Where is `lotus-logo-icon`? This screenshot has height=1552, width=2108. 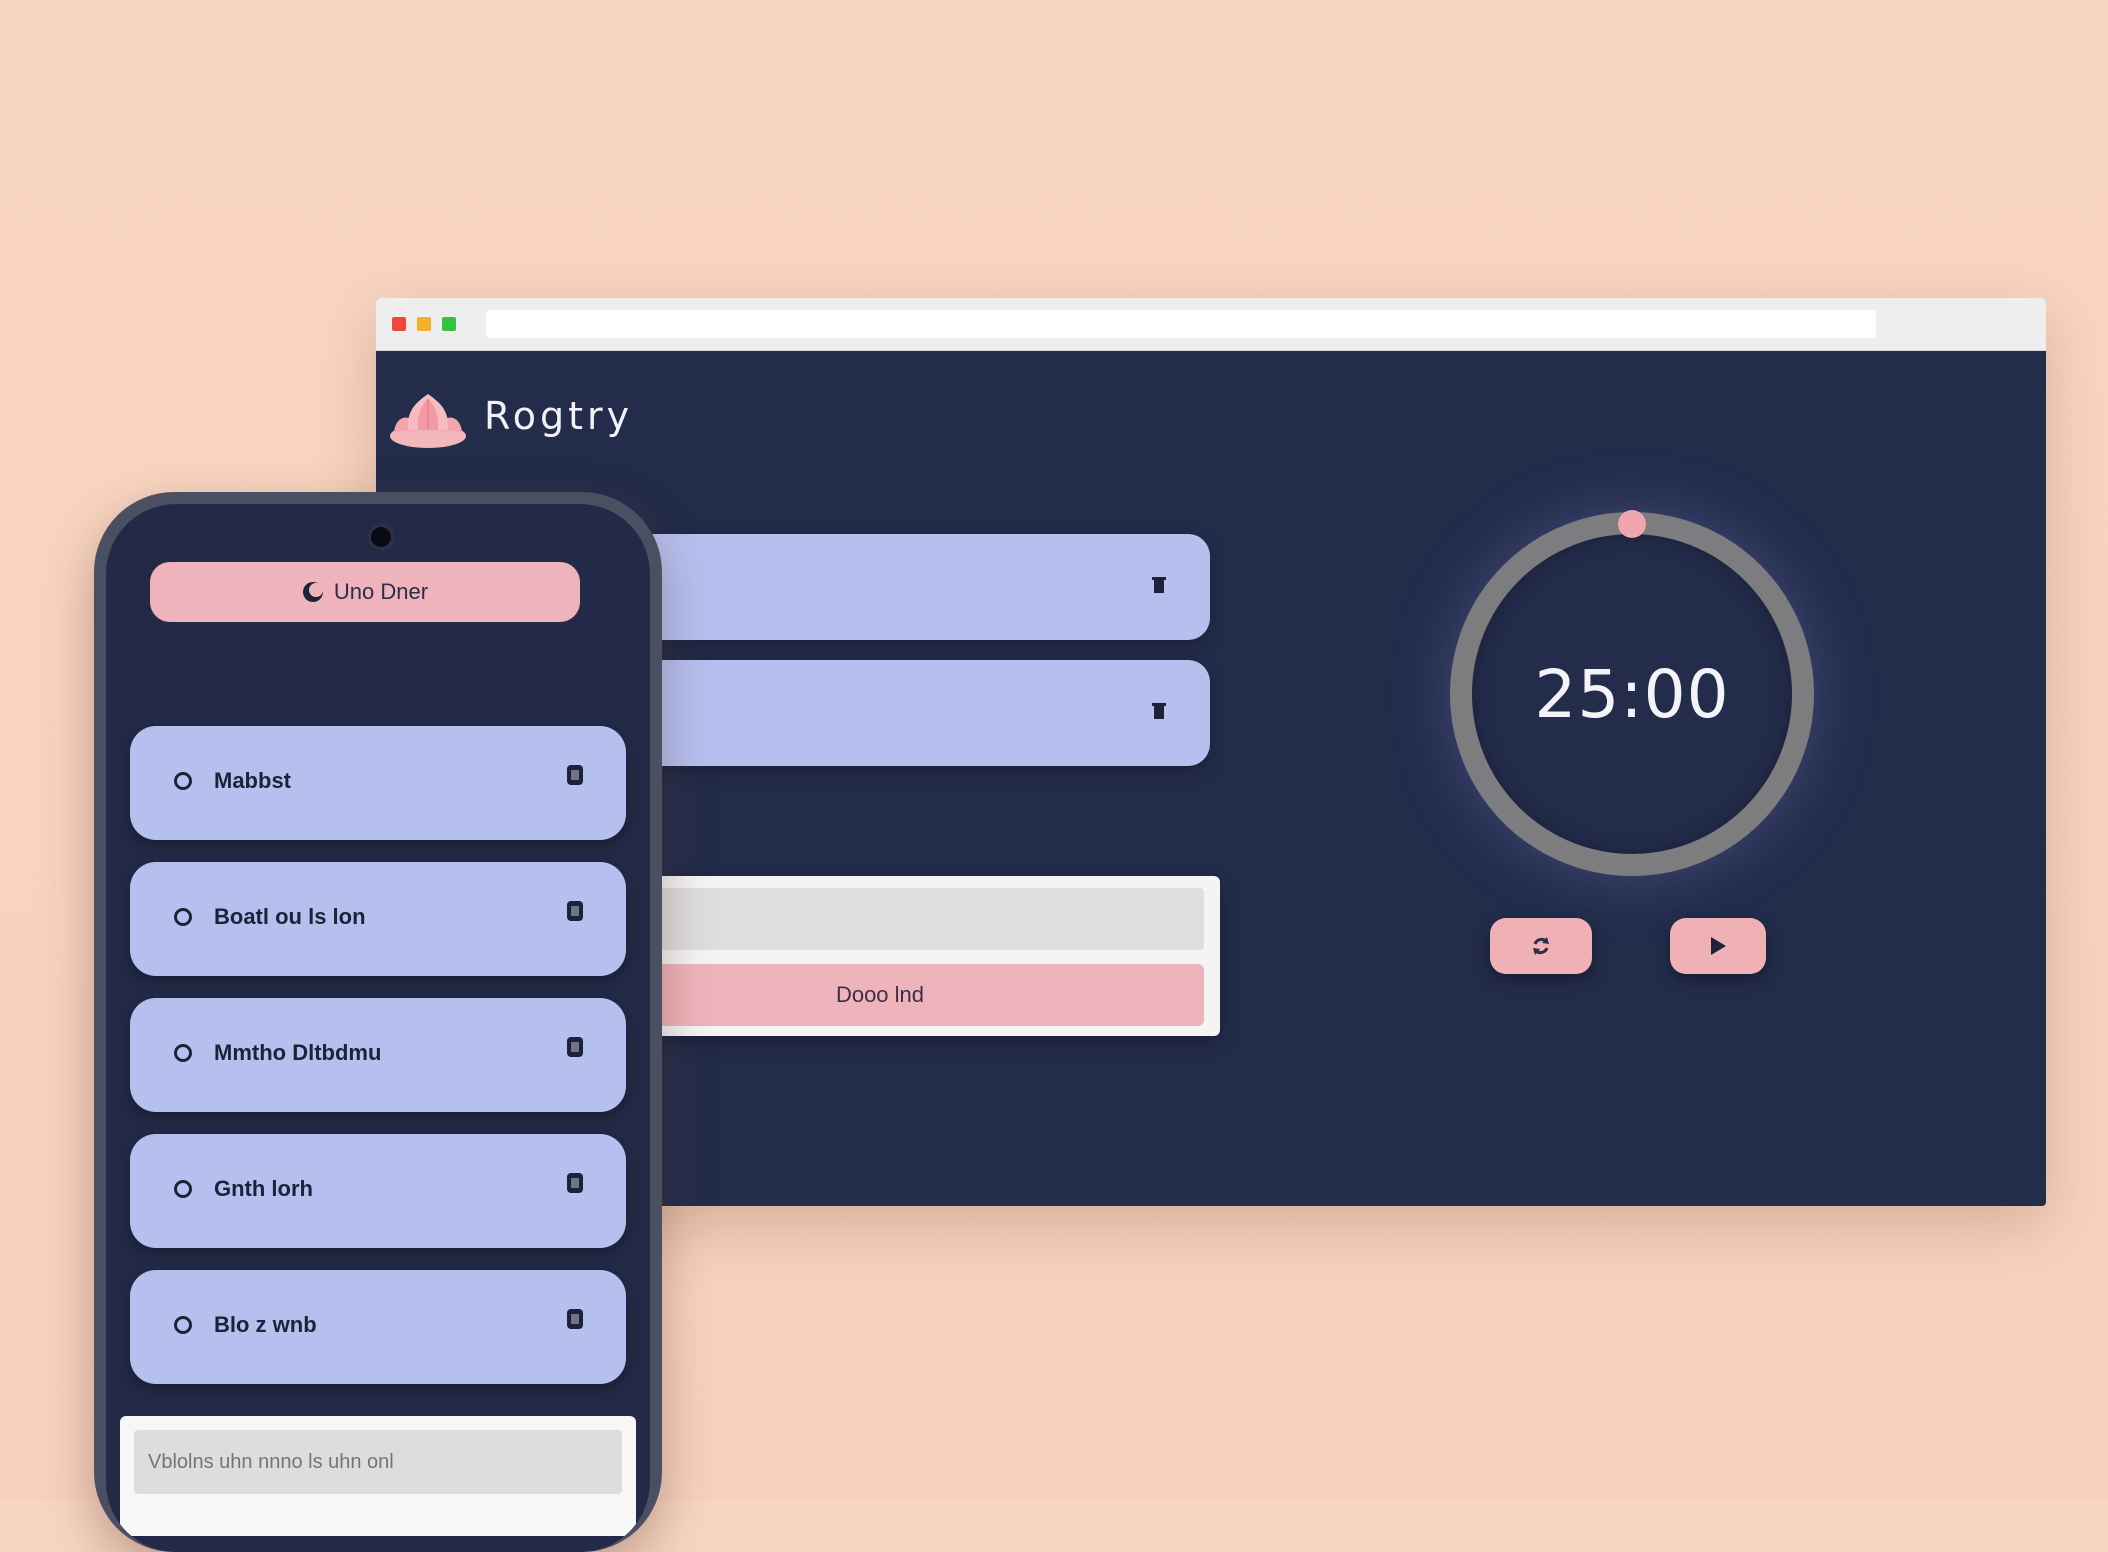 lotus-logo-icon is located at coordinates (428, 421).